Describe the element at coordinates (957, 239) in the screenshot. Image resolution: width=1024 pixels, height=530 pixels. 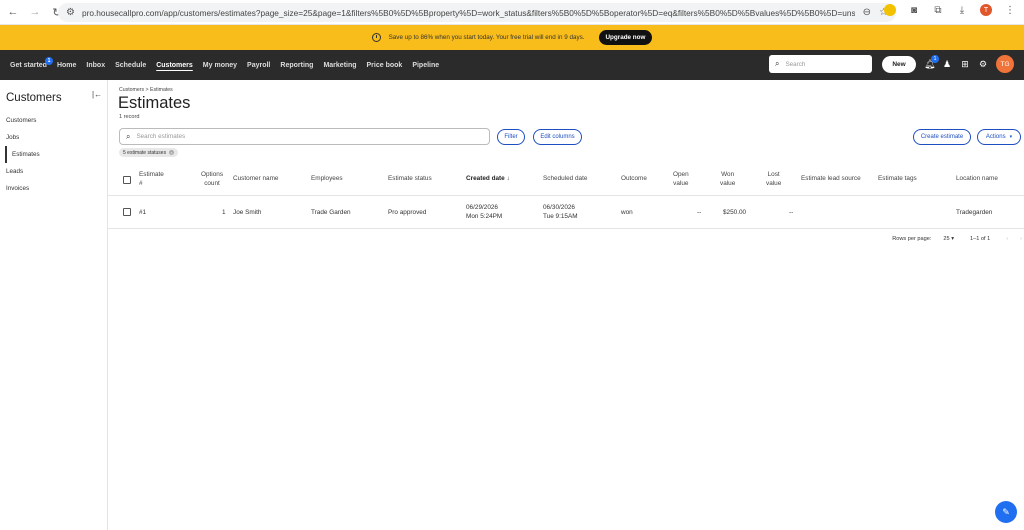
I see `pagination: Rows per page: 25 ▾ 1–1 of 1 ‹ ›` at that location.